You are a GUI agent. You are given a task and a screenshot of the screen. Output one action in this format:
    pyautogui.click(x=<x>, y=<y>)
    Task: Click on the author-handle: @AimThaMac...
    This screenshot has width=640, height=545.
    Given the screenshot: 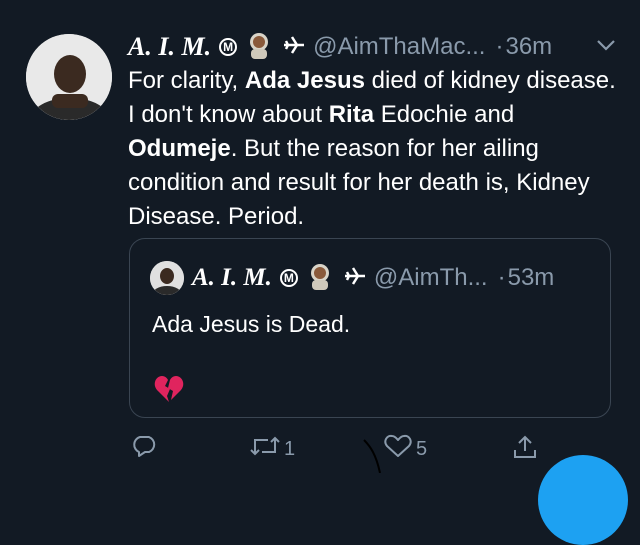 What is the action you would take?
    pyautogui.click(x=399, y=47)
    